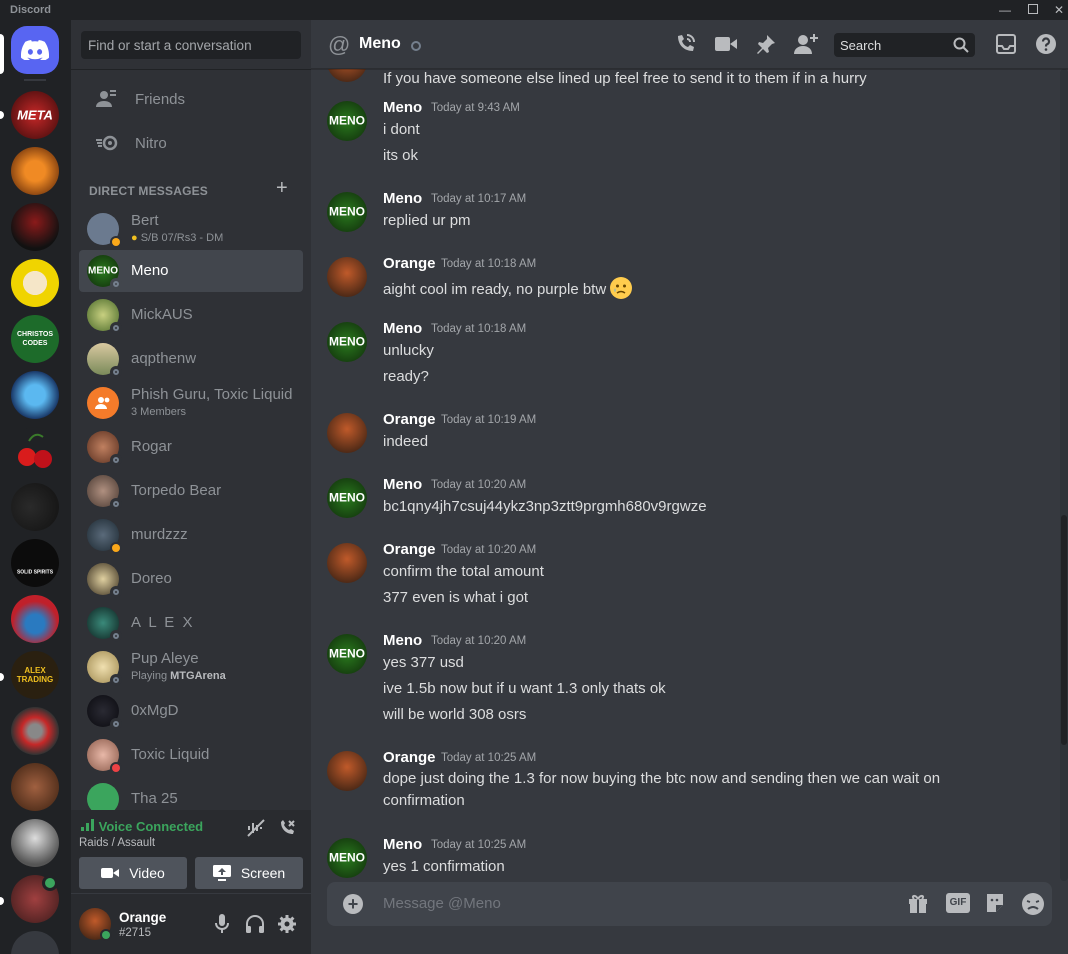 Image resolution: width=1068 pixels, height=954 pixels. I want to click on disconnect-call-icon, so click(287, 830).